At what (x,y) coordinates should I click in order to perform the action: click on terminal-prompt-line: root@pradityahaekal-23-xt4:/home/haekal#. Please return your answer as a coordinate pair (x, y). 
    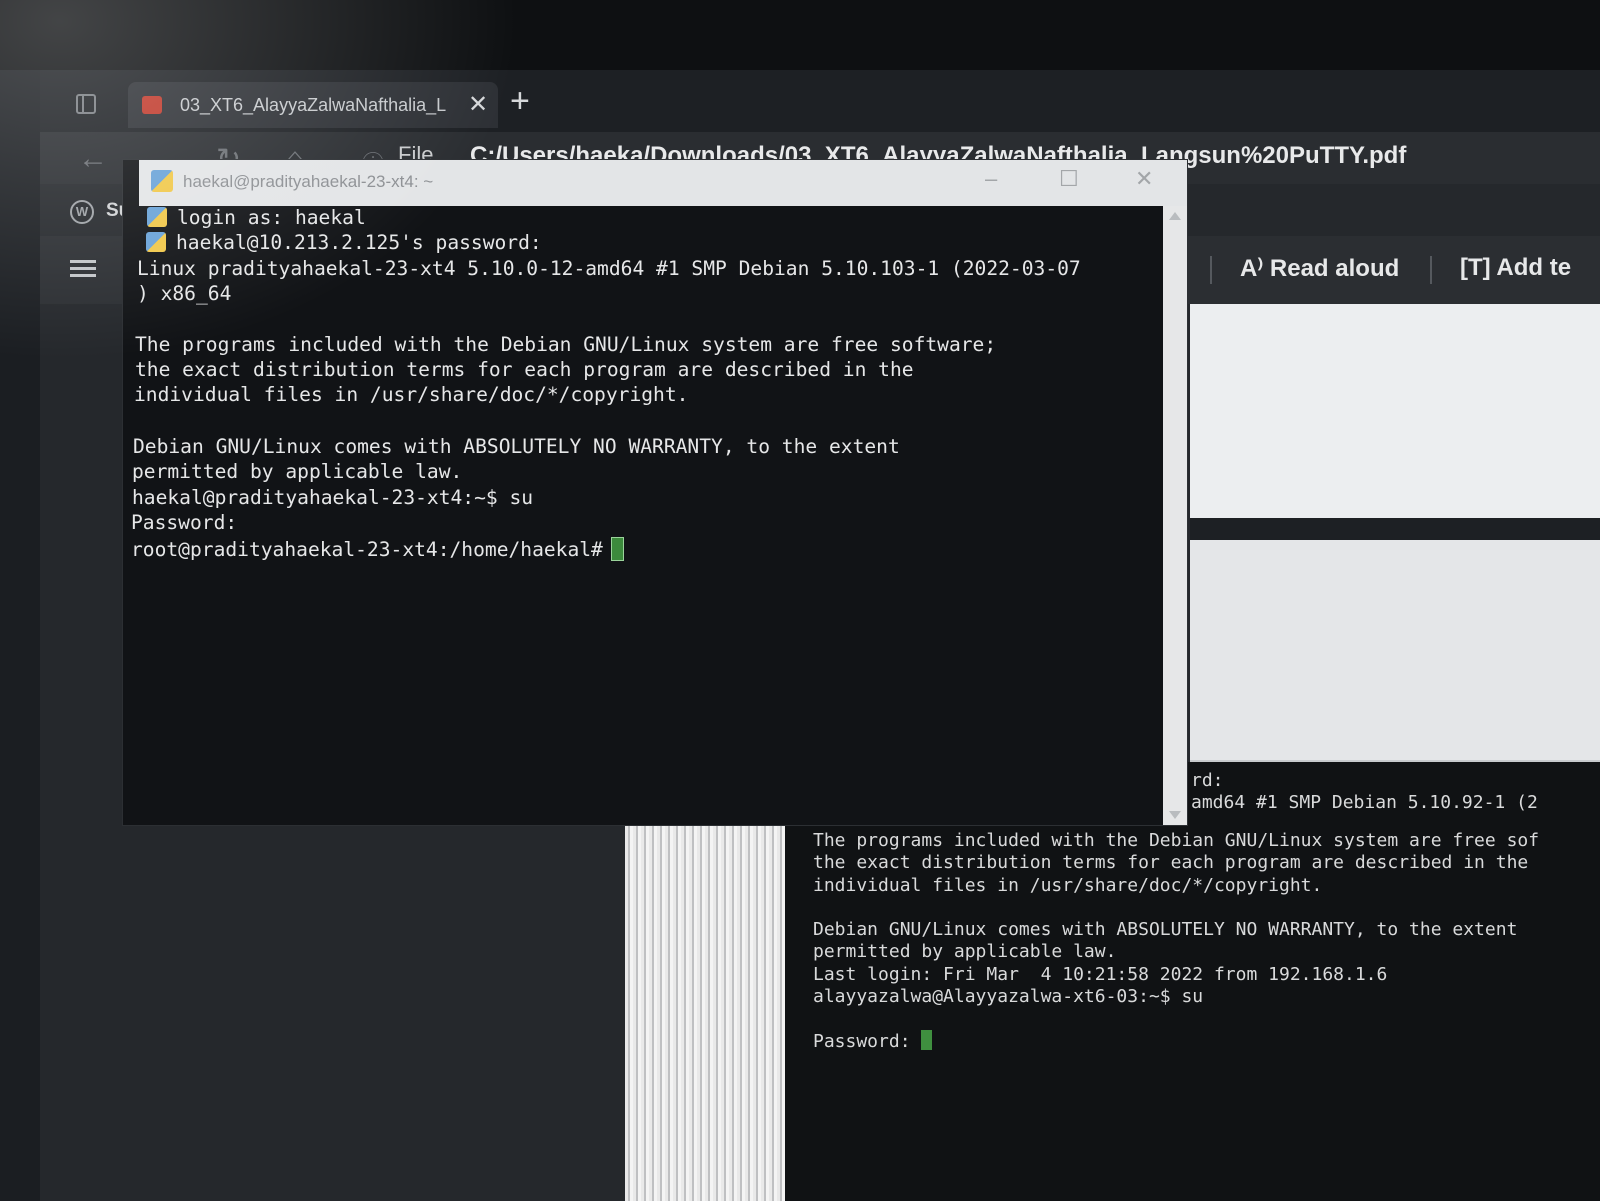
    Looking at the image, I should click on (377, 549).